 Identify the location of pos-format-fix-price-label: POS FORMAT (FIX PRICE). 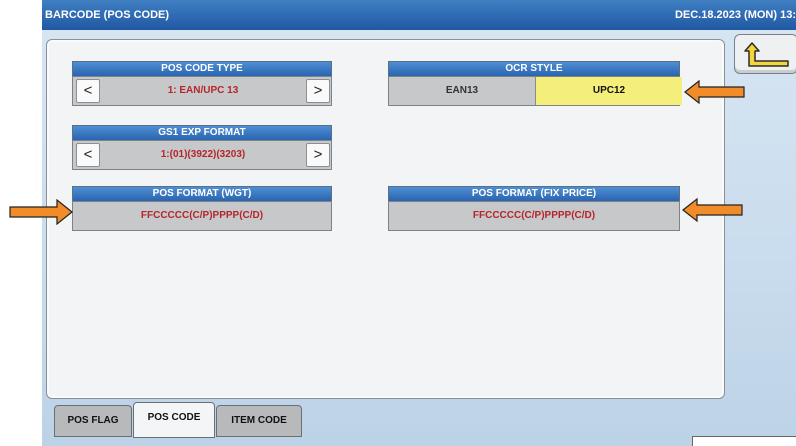
(534, 193).